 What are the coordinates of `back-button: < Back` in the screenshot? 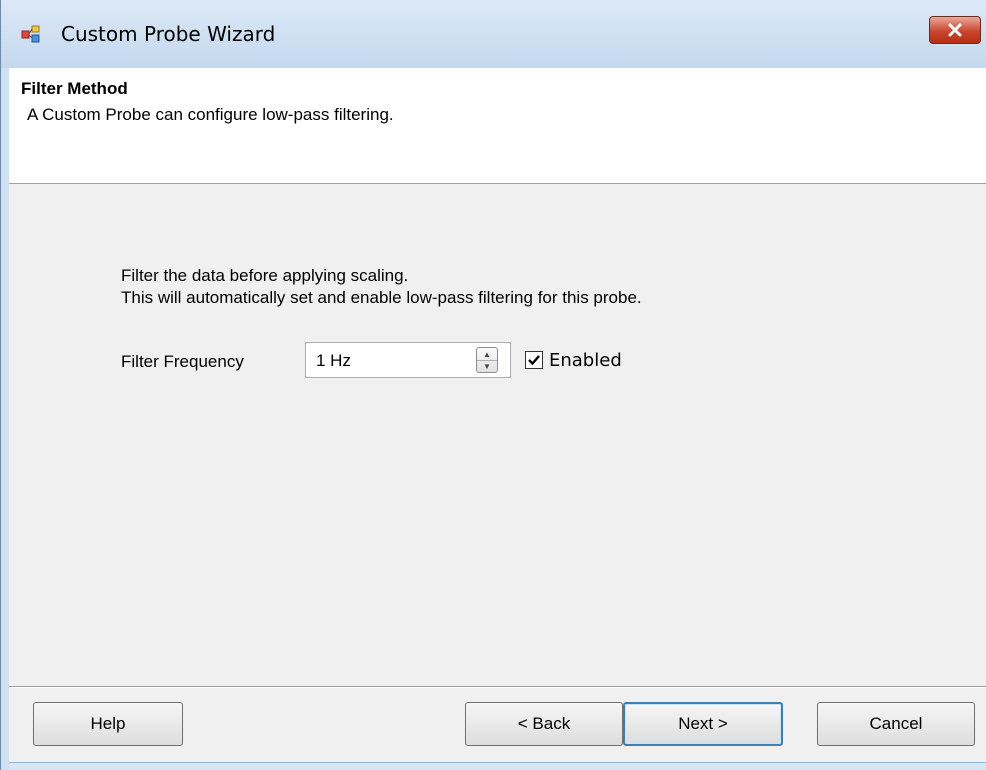 It's located at (544, 724).